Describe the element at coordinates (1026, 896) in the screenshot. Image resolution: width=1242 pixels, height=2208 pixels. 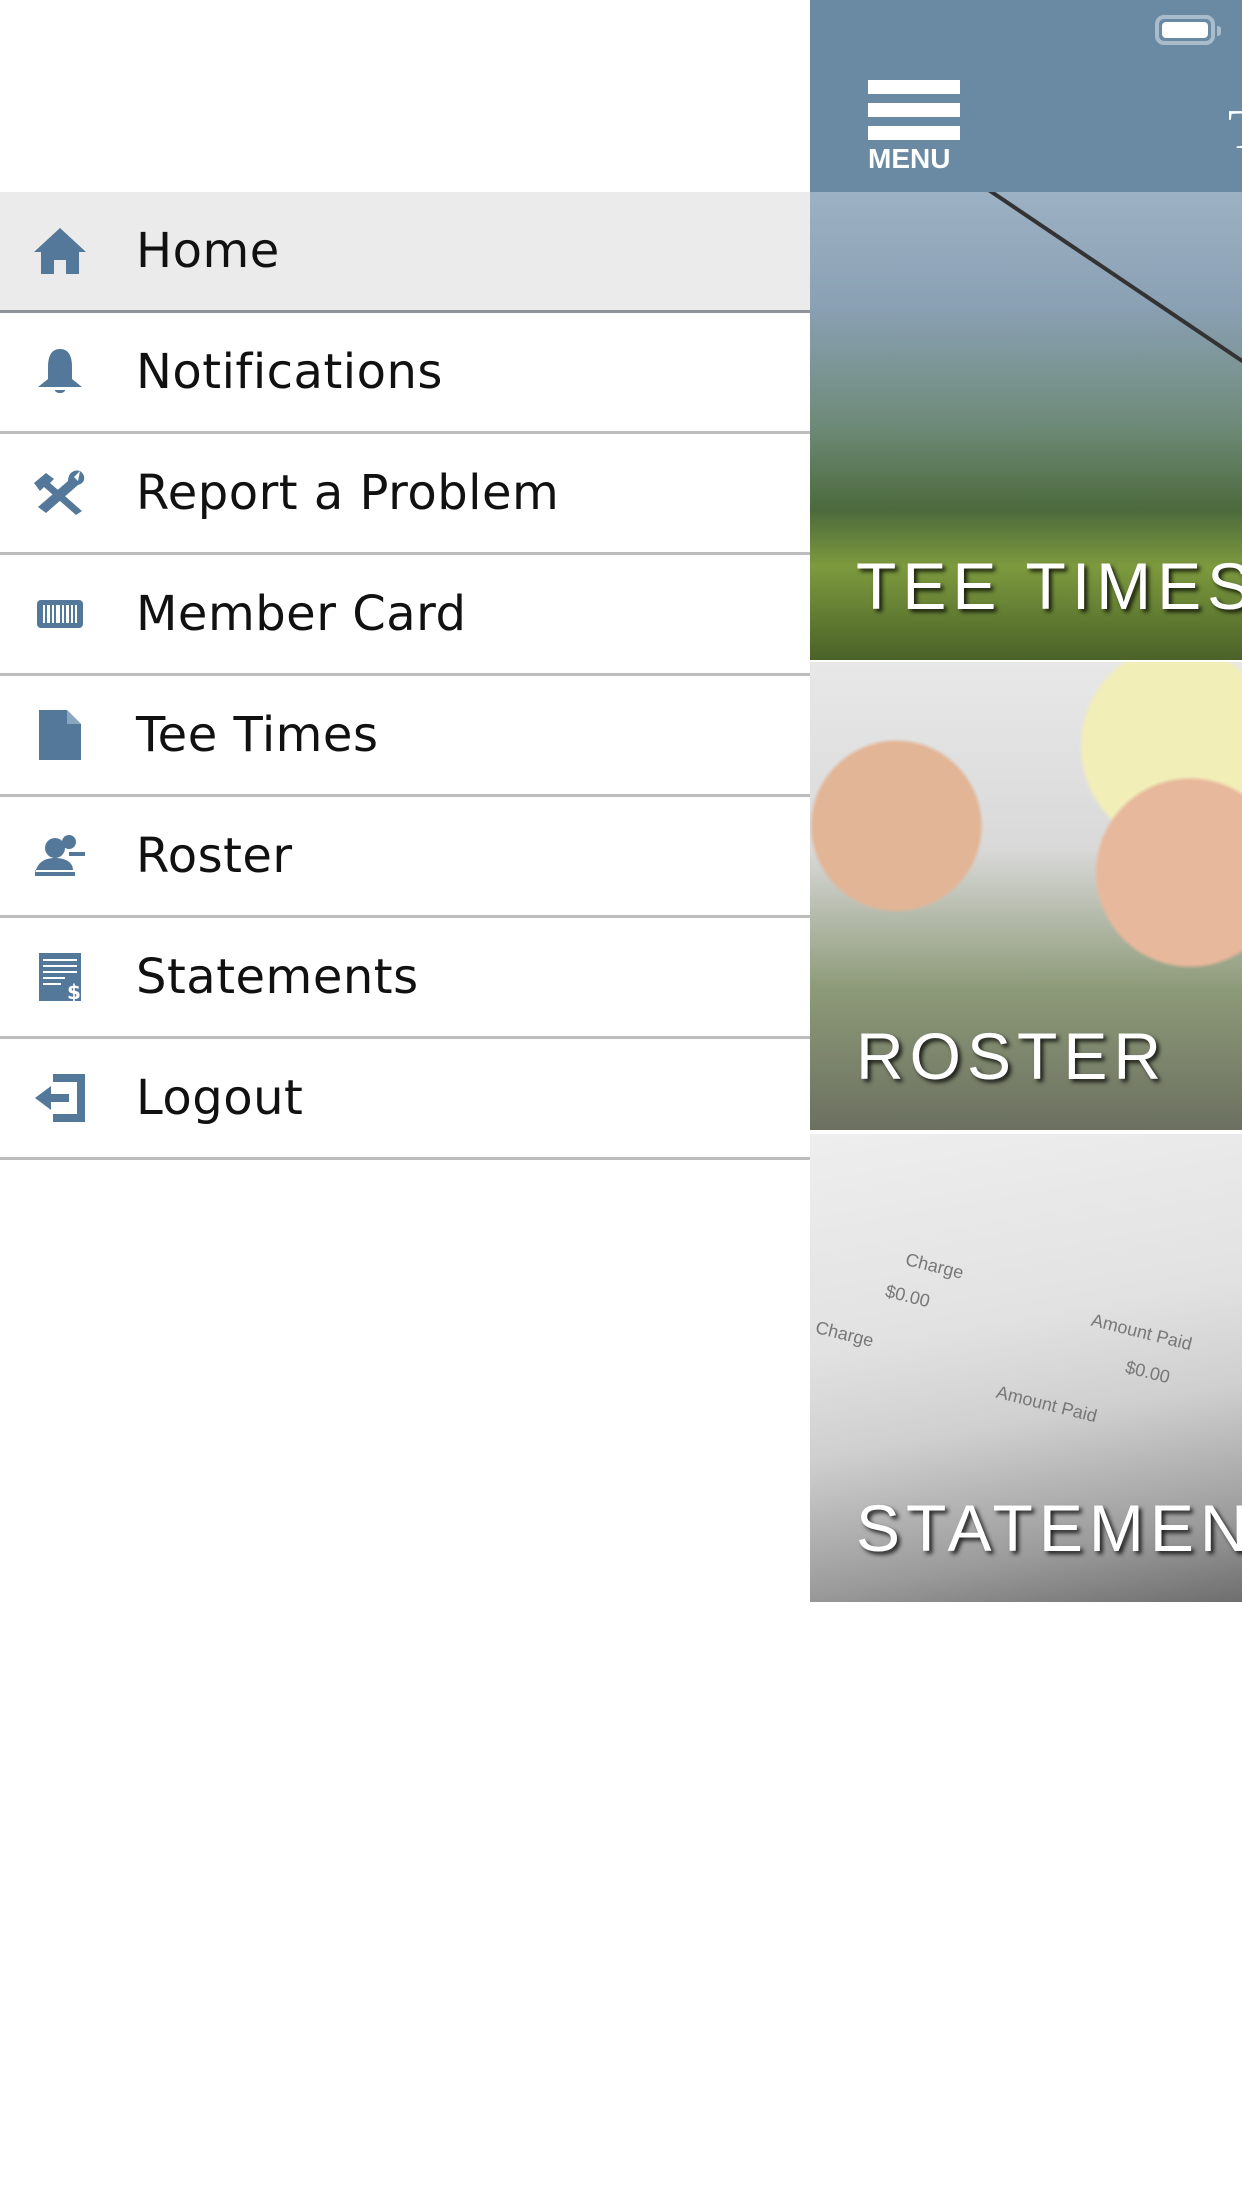
I see `tile-roster: ROSTER` at that location.